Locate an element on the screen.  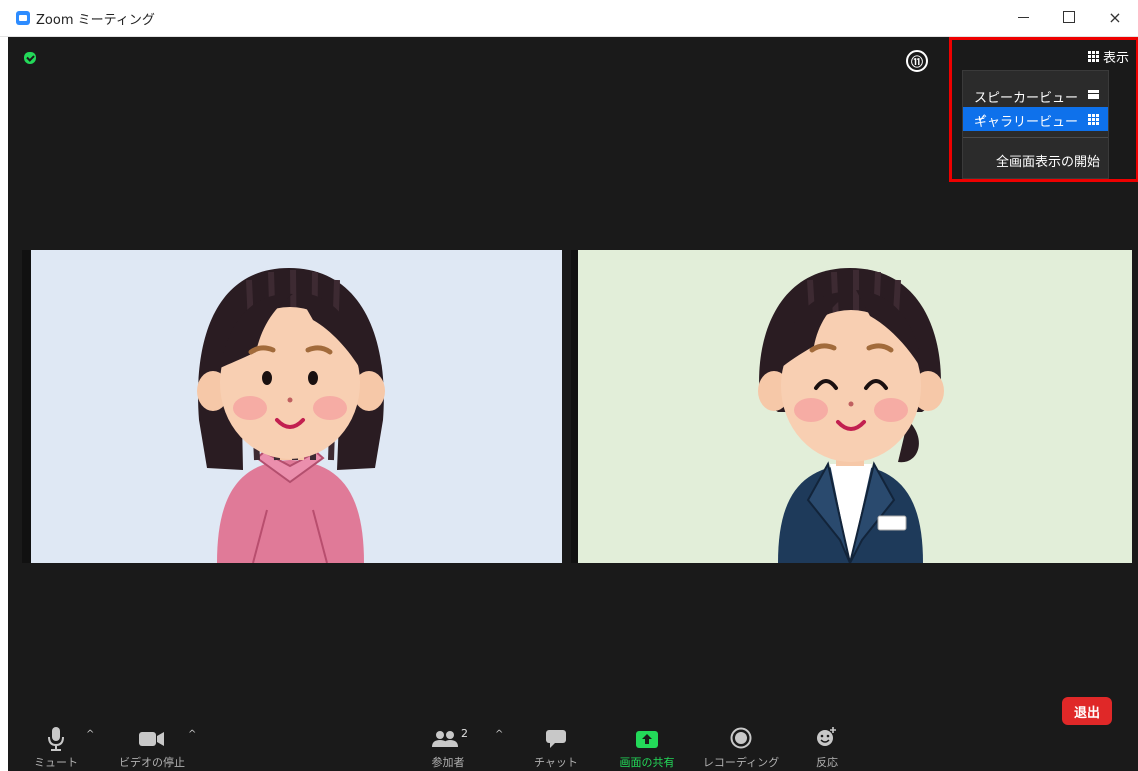
video-label: ビデオの停止 is located at coordinates (152, 762).